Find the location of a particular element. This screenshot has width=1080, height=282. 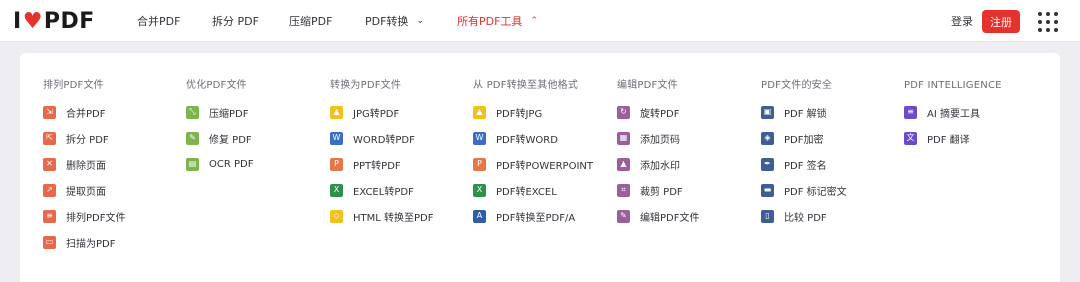

logo-text-pdf: PDF is located at coordinates (69, 21).